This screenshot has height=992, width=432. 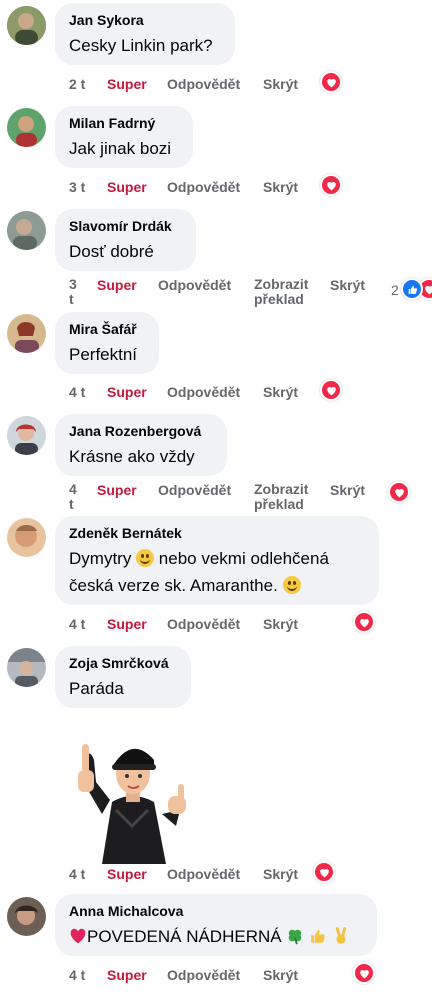 What do you see at coordinates (107, 329) in the screenshot?
I see `comment-author: Mira Šafář` at bounding box center [107, 329].